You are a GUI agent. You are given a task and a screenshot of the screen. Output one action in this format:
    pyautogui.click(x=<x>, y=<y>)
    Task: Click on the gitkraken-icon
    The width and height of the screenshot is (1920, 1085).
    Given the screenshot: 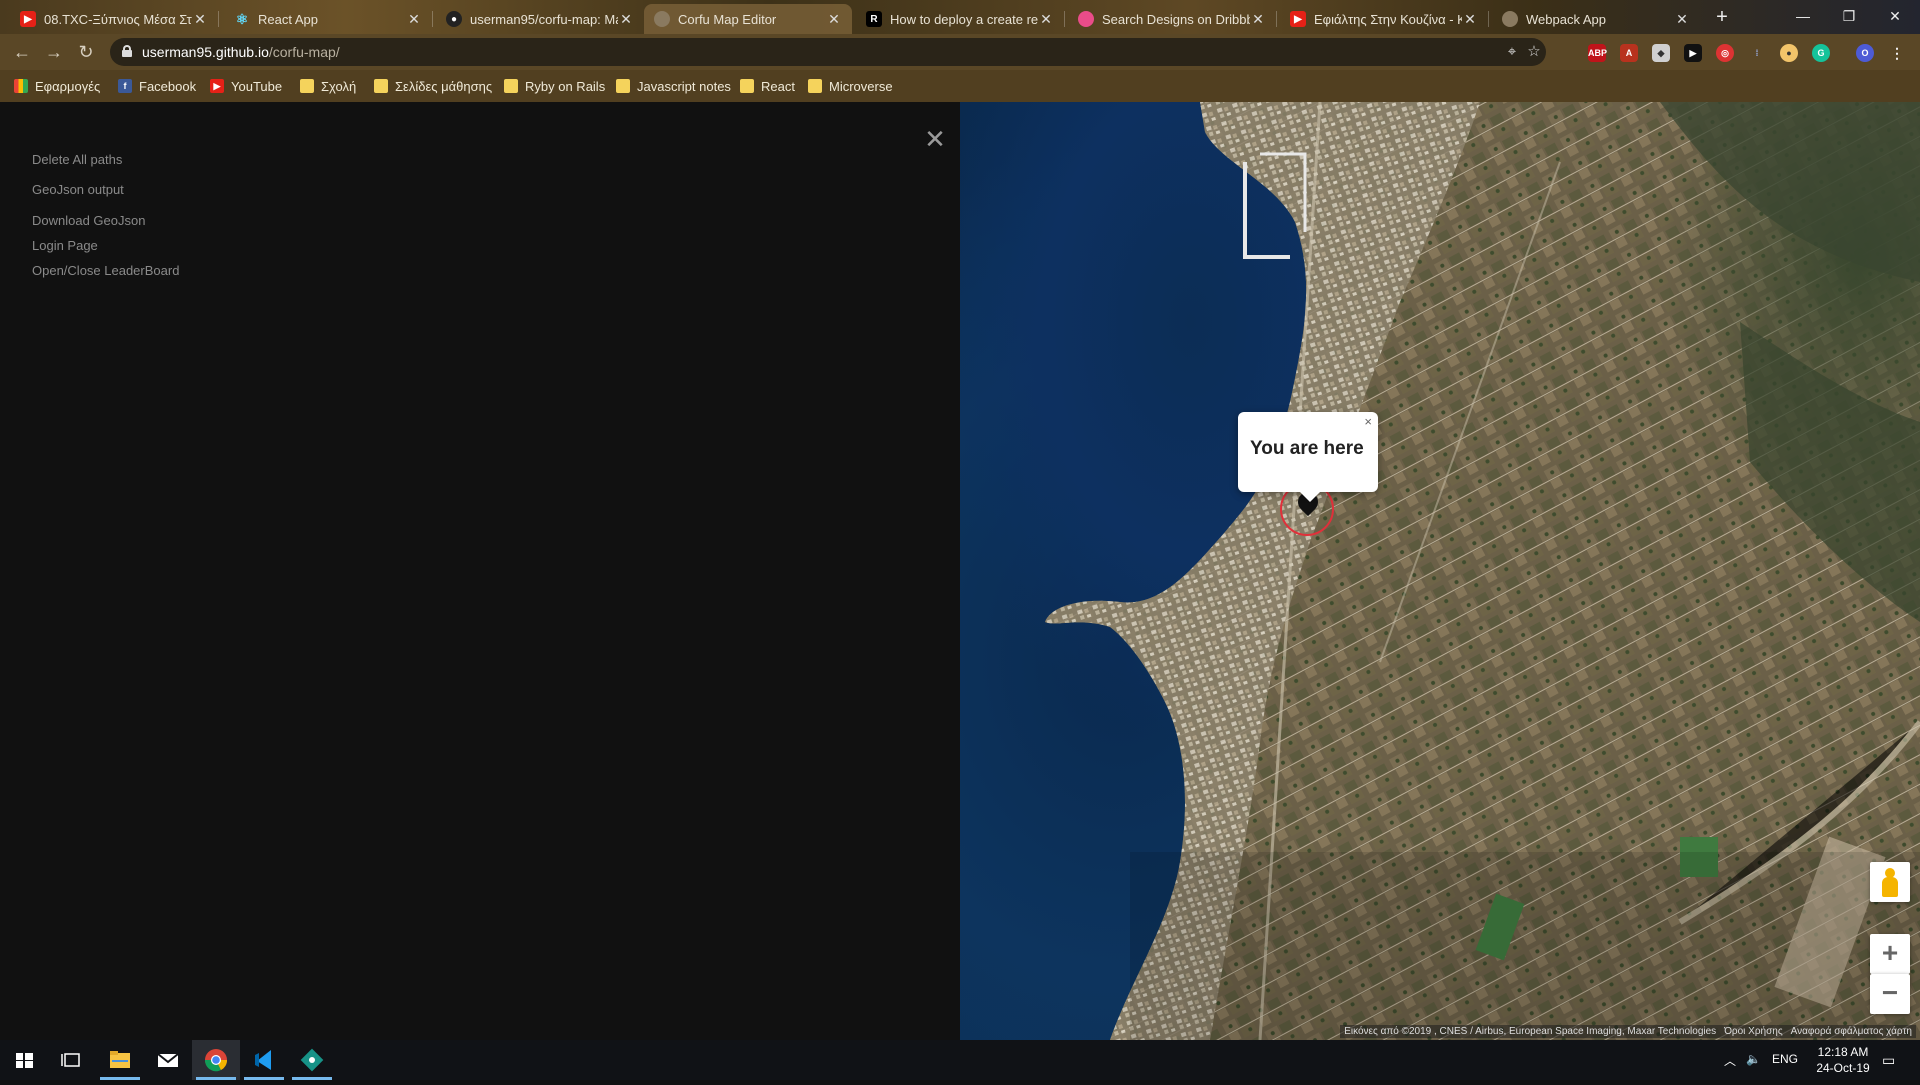 What is the action you would take?
    pyautogui.click(x=312, y=1060)
    